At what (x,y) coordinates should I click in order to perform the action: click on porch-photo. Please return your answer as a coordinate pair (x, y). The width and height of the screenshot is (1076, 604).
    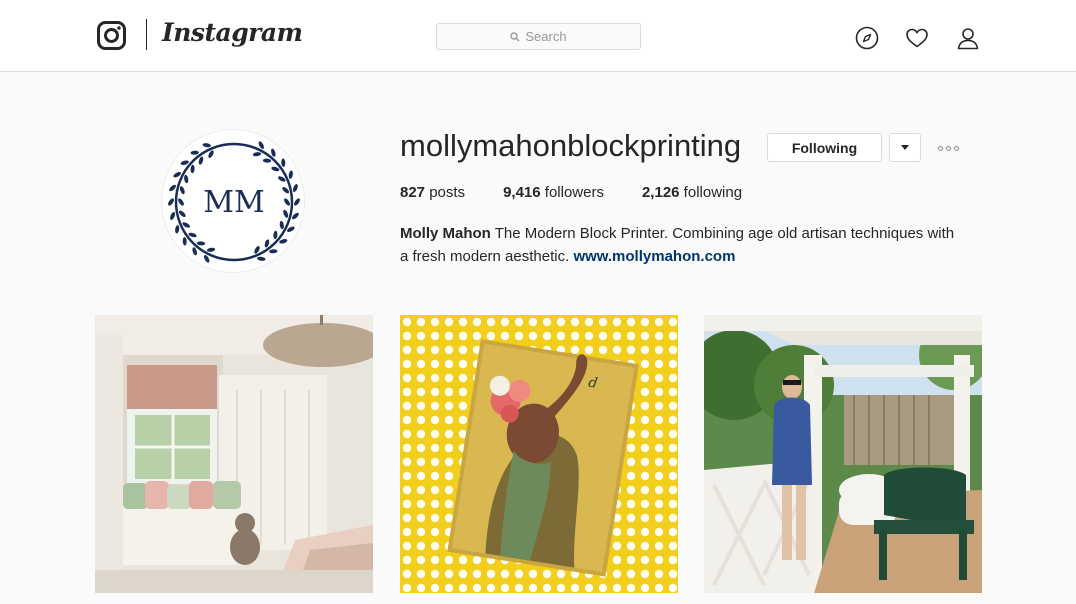
    Looking at the image, I should click on (843, 454).